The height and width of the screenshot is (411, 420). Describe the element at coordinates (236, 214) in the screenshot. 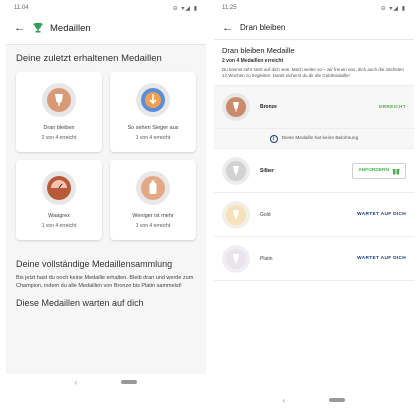

I see `gold-medal-icon` at that location.